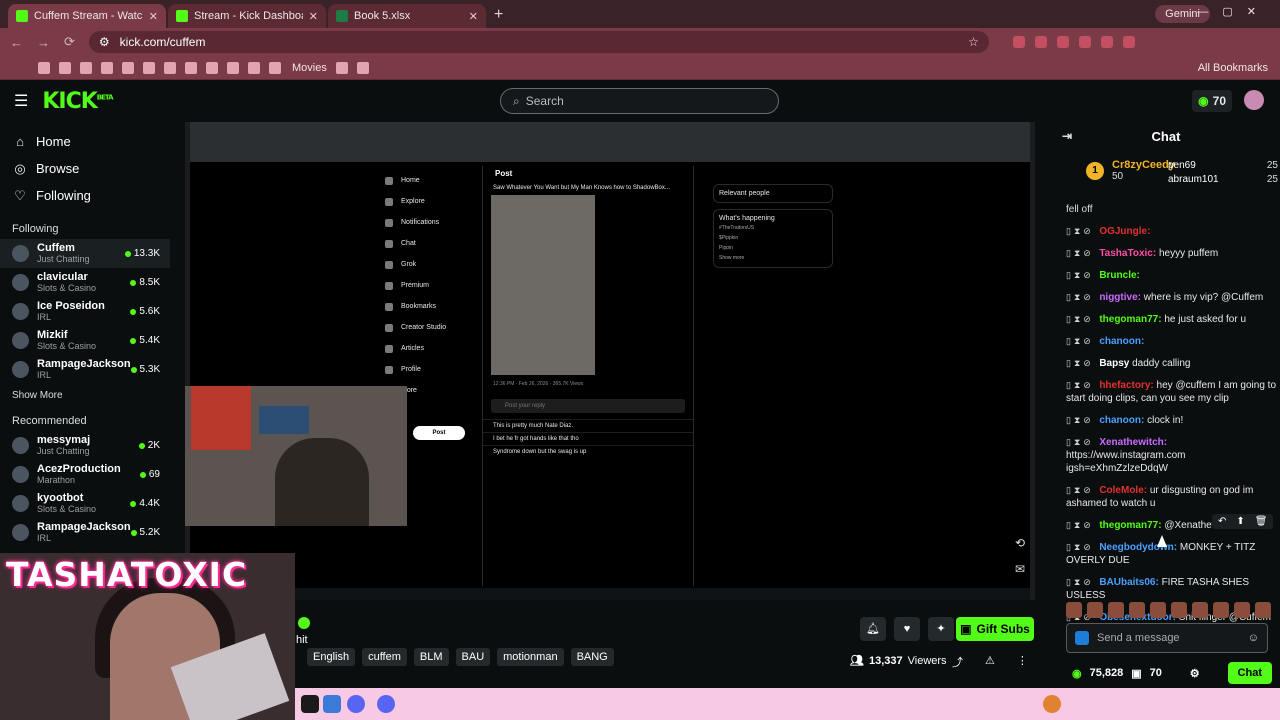 This screenshot has height=720, width=1280. I want to click on leader-name: Cr8zyCeedy, so click(1143, 165).